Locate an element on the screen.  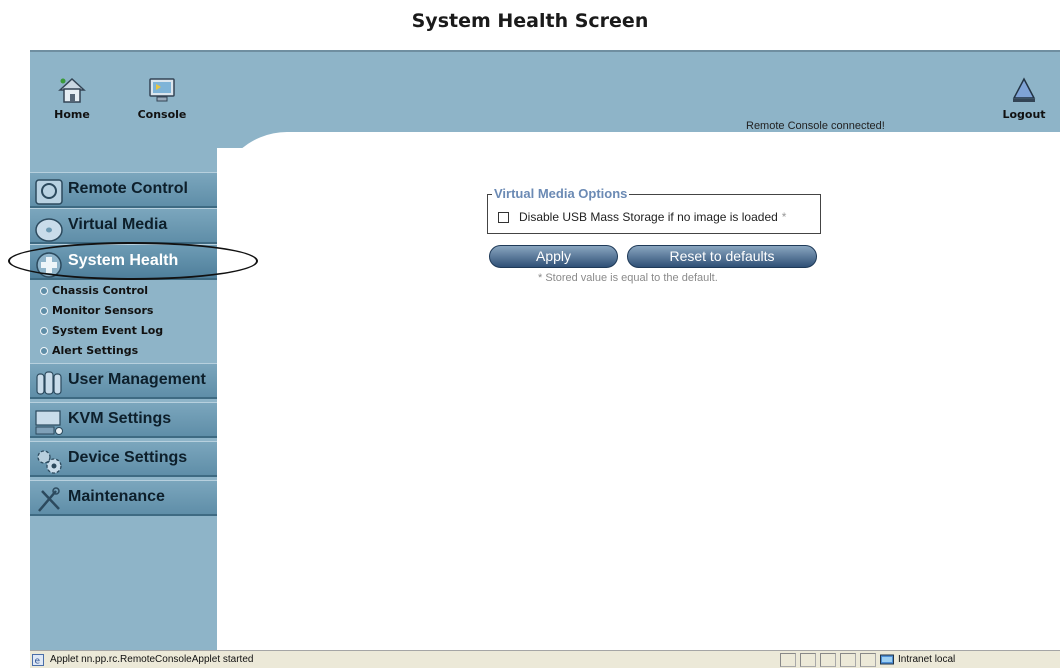
health-cross-icon is located at coordinates (49, 265).